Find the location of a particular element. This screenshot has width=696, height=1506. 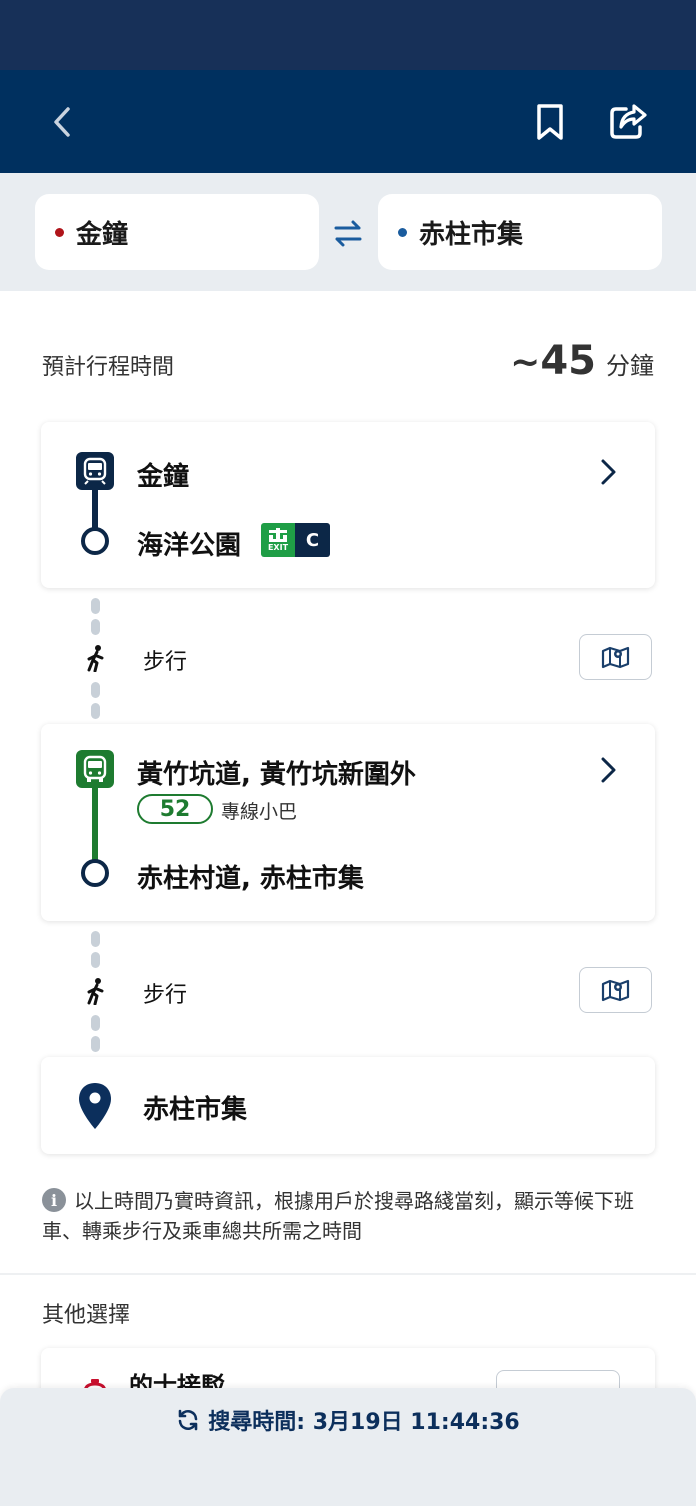

swap-button is located at coordinates (348, 233).